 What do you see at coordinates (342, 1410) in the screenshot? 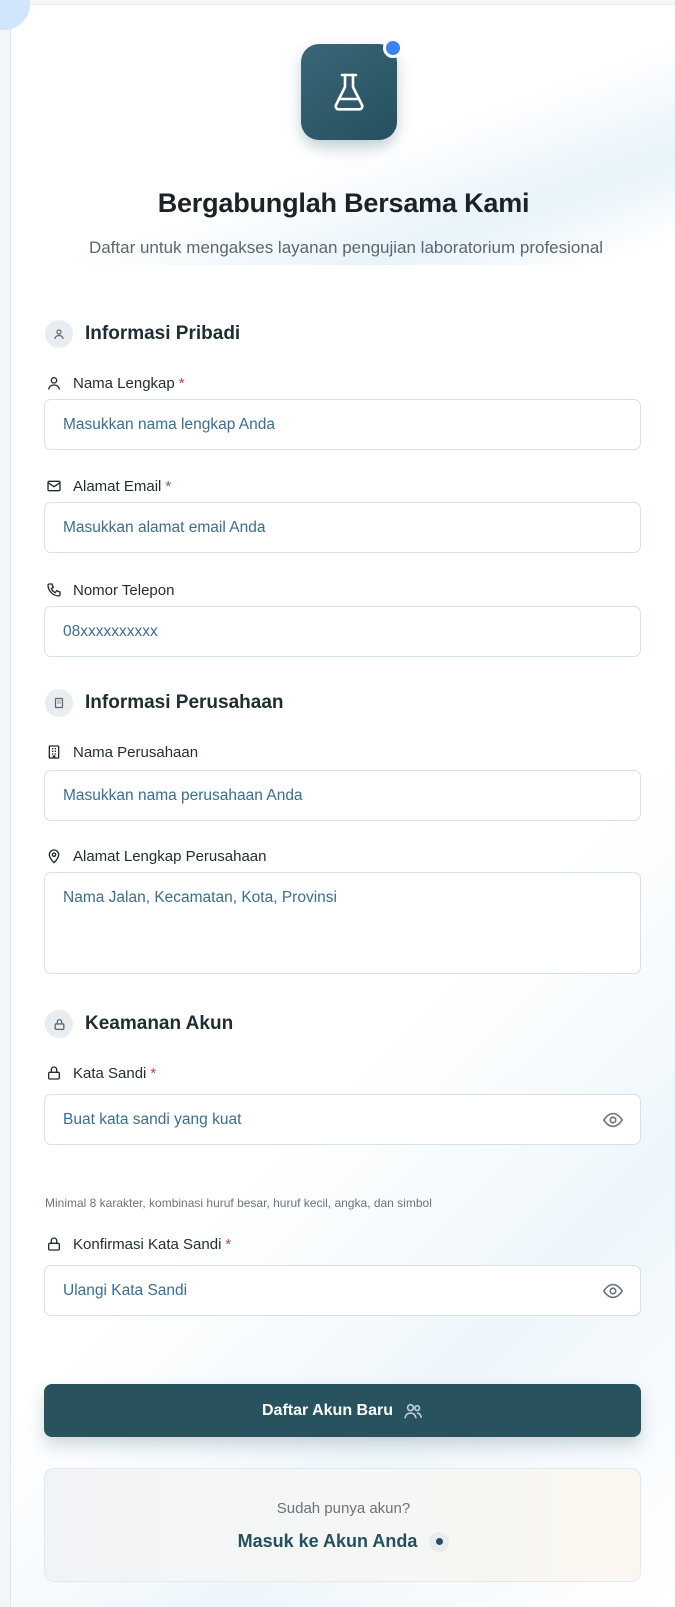
I see `register-button: Daftar Akun Baru` at bounding box center [342, 1410].